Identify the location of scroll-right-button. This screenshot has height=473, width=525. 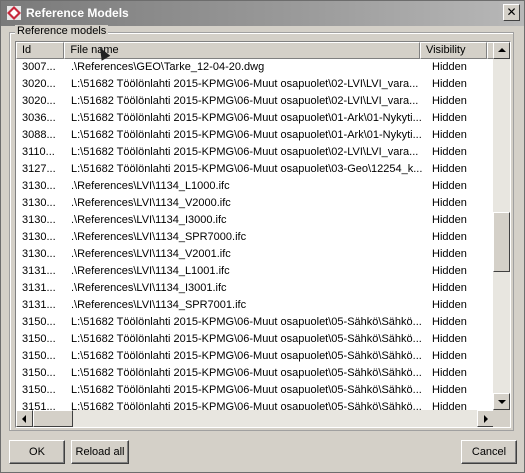
(485, 418).